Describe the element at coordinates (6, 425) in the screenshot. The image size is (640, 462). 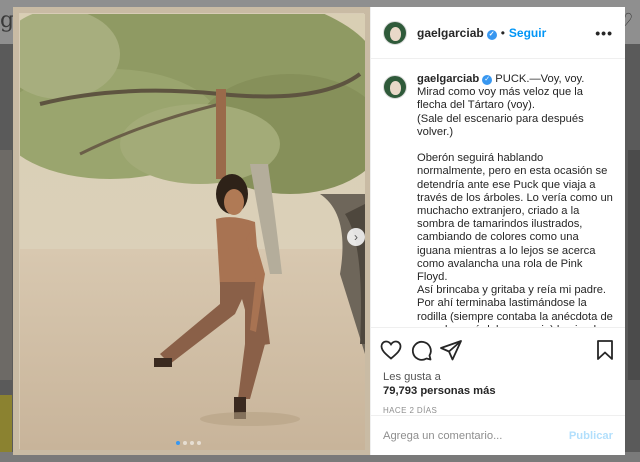
I see `background-post-left-bottom` at that location.